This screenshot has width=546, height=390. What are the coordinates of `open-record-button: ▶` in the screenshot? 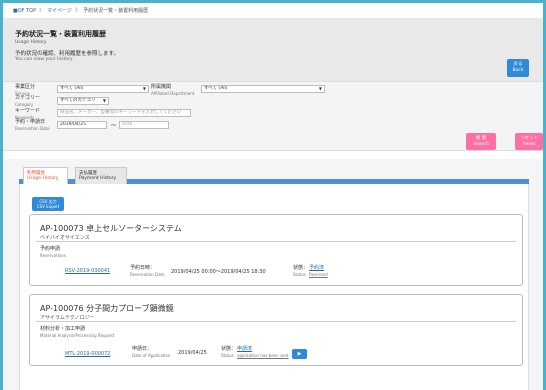 It's located at (299, 354).